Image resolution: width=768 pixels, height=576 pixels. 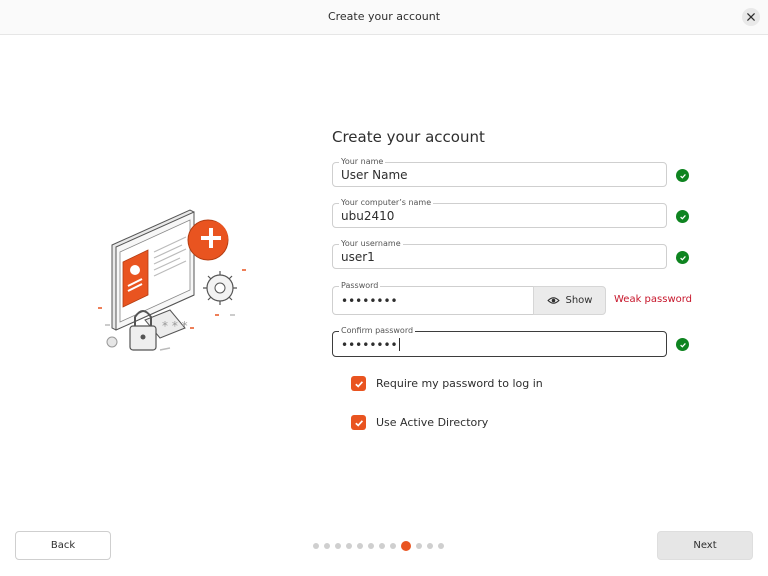 I want to click on require-password-option: Require my password to log in, so click(x=447, y=383).